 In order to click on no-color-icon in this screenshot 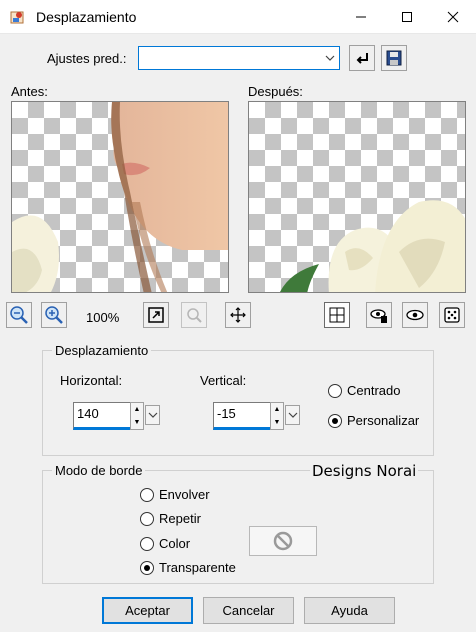, I will do `click(283, 541)`.